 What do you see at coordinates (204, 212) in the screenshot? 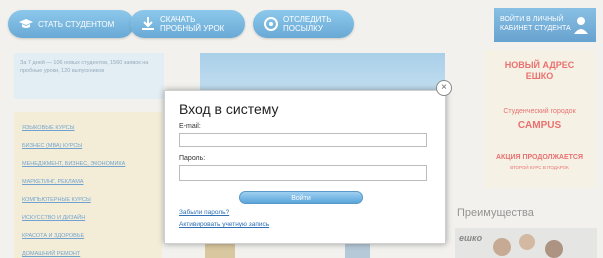
I see `forgot-password-link: Забыли пароль?` at bounding box center [204, 212].